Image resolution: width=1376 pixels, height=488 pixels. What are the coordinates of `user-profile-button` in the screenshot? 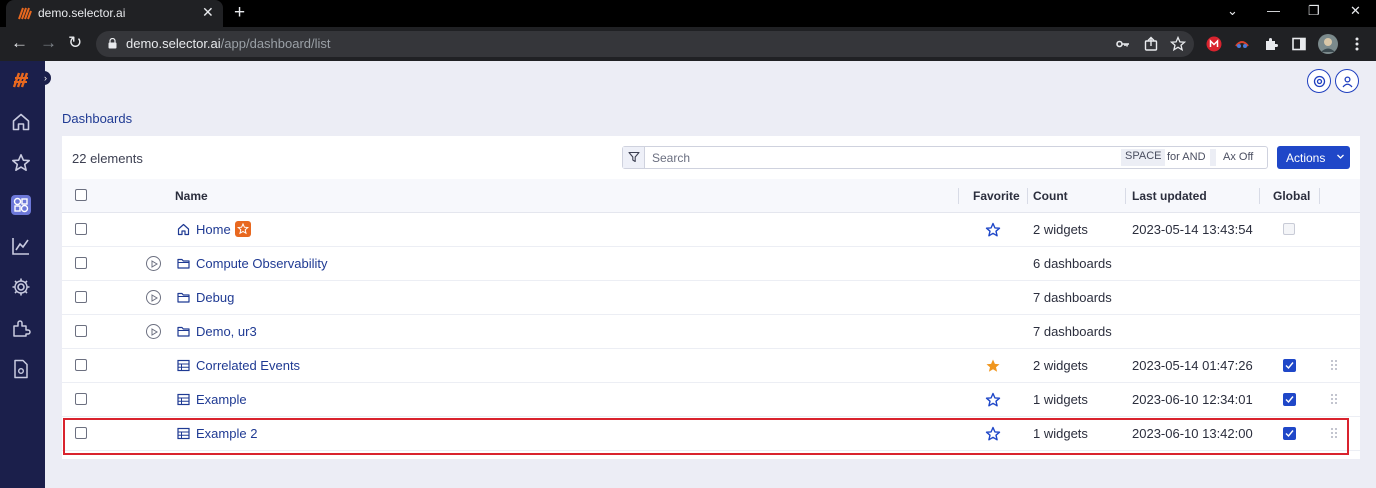 It's located at (1347, 81).